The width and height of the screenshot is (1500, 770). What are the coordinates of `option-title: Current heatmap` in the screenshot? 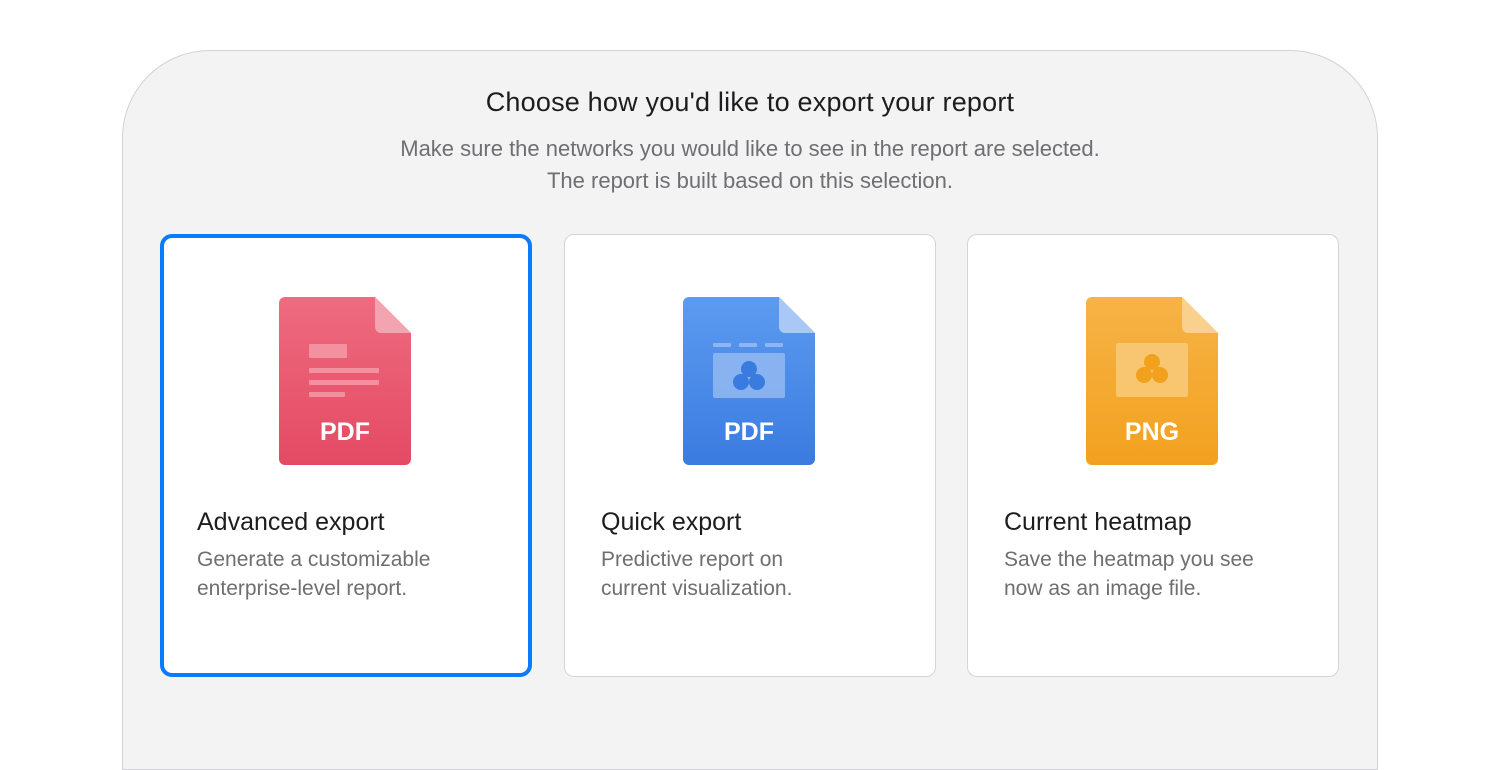 It's located at (1098, 522).